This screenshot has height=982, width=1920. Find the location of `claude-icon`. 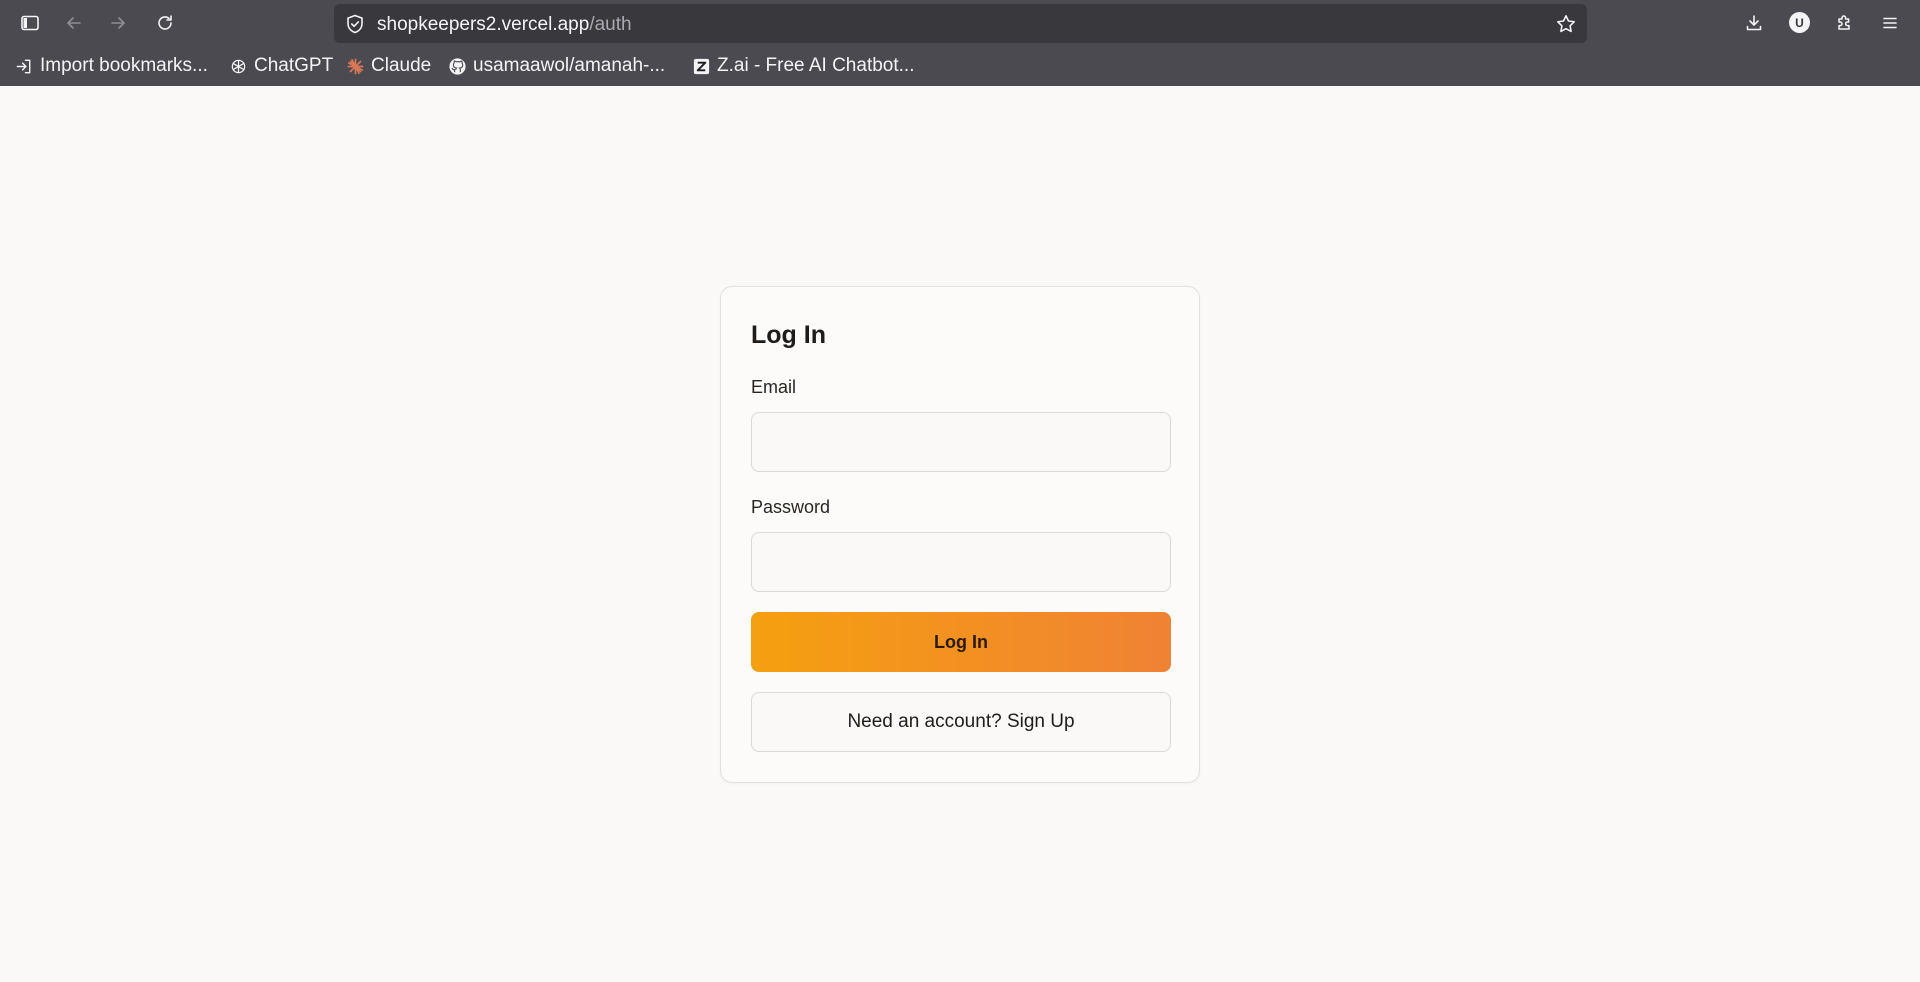

claude-icon is located at coordinates (355, 66).